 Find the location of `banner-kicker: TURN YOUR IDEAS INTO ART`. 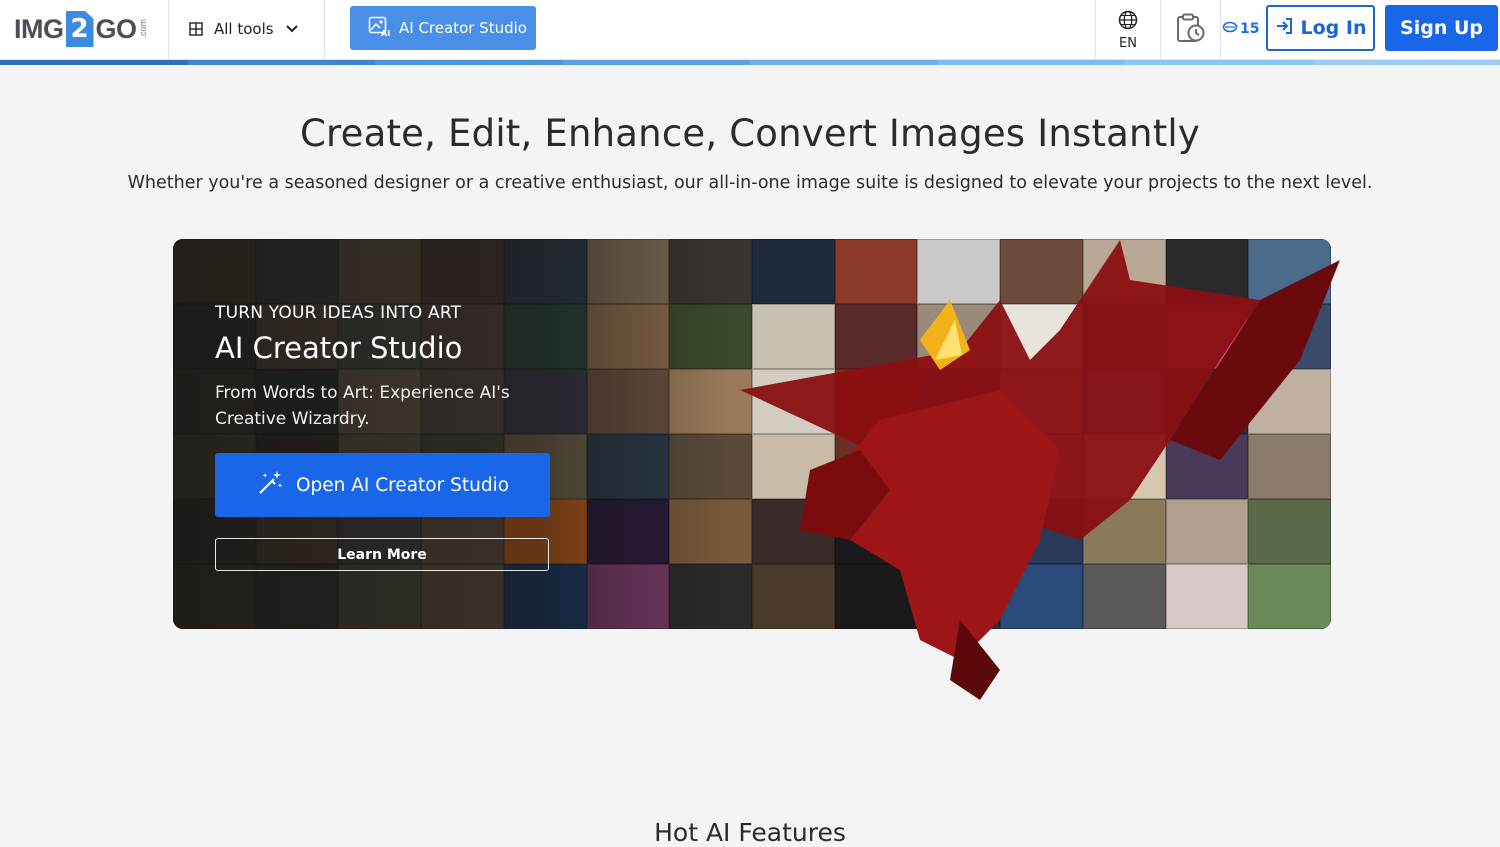

banner-kicker: TURN YOUR IDEAS INTO ART is located at coordinates (338, 313).